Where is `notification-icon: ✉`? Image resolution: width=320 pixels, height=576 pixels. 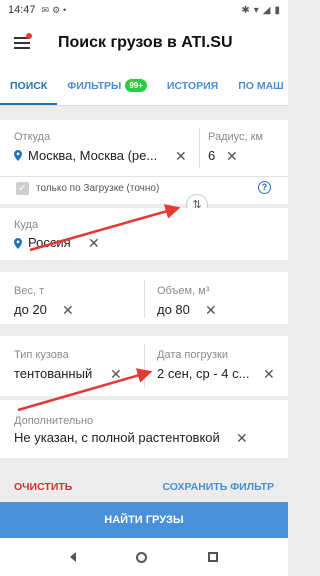 notification-icon: ✉ is located at coordinates (45, 9).